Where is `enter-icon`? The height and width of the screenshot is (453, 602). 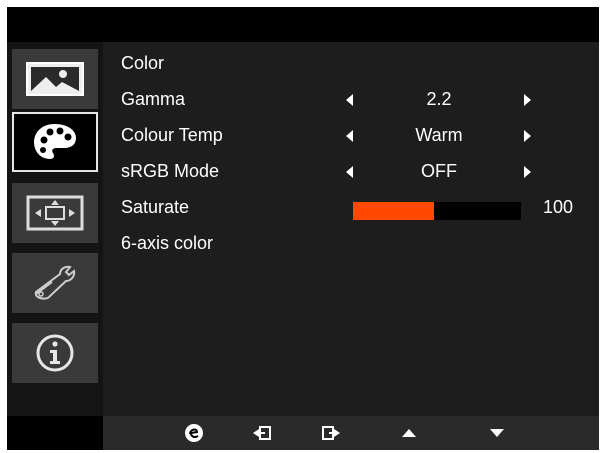
enter-icon is located at coordinates (262, 433).